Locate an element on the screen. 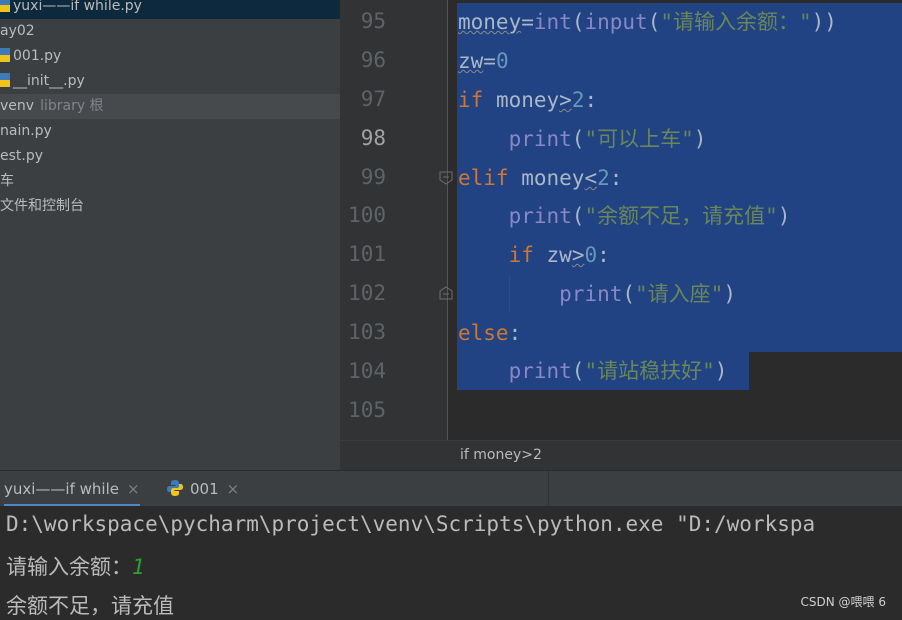 The image size is (902, 620). code-line-104: print("请站稳扶好") is located at coordinates (593, 371).